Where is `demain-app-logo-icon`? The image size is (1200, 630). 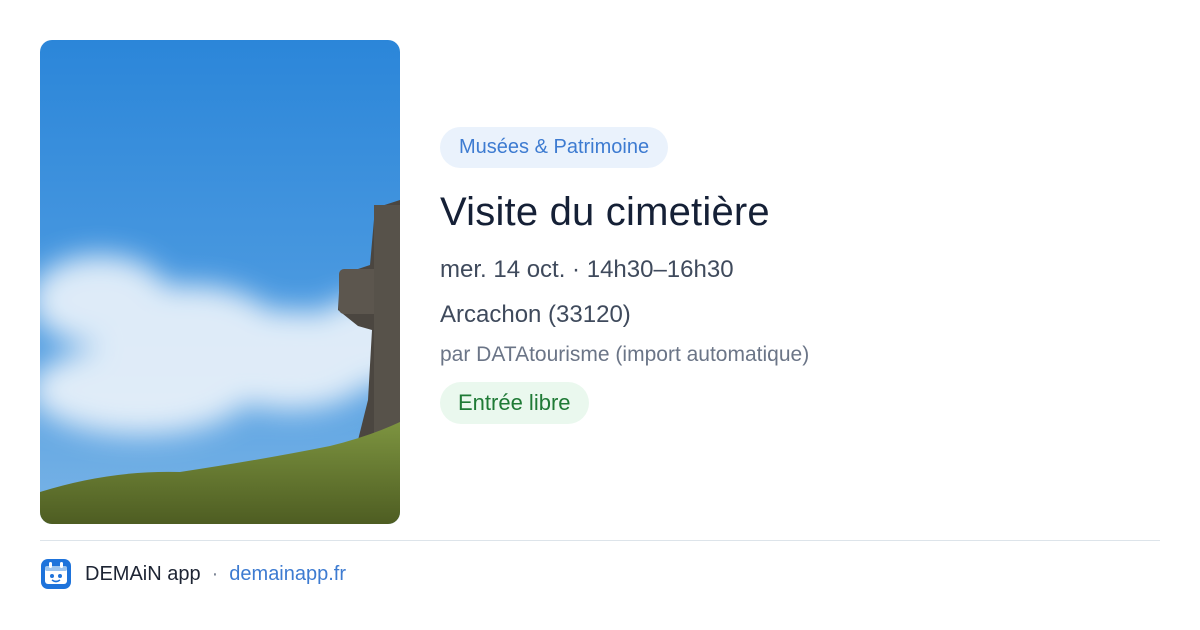 demain-app-logo-icon is located at coordinates (56, 574).